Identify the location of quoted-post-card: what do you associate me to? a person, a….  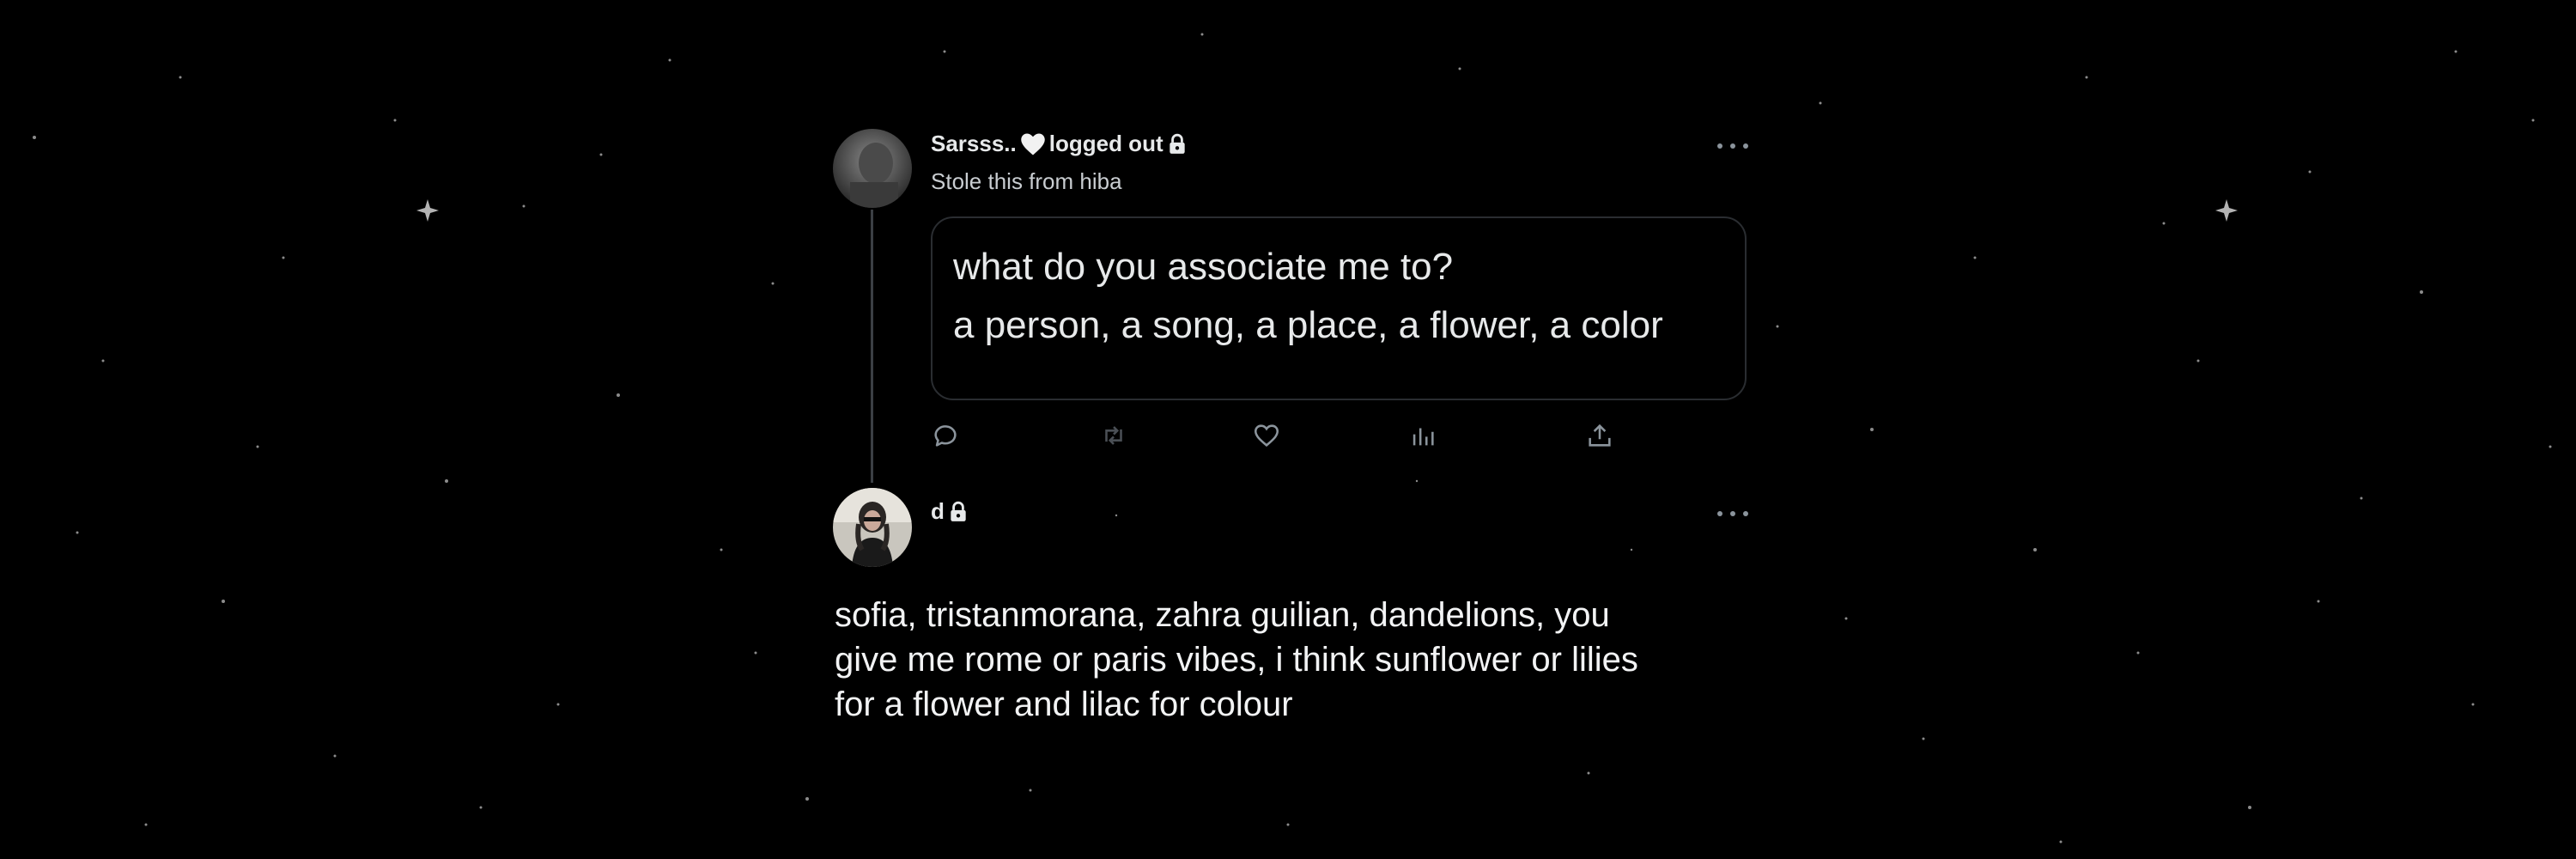
(1339, 308).